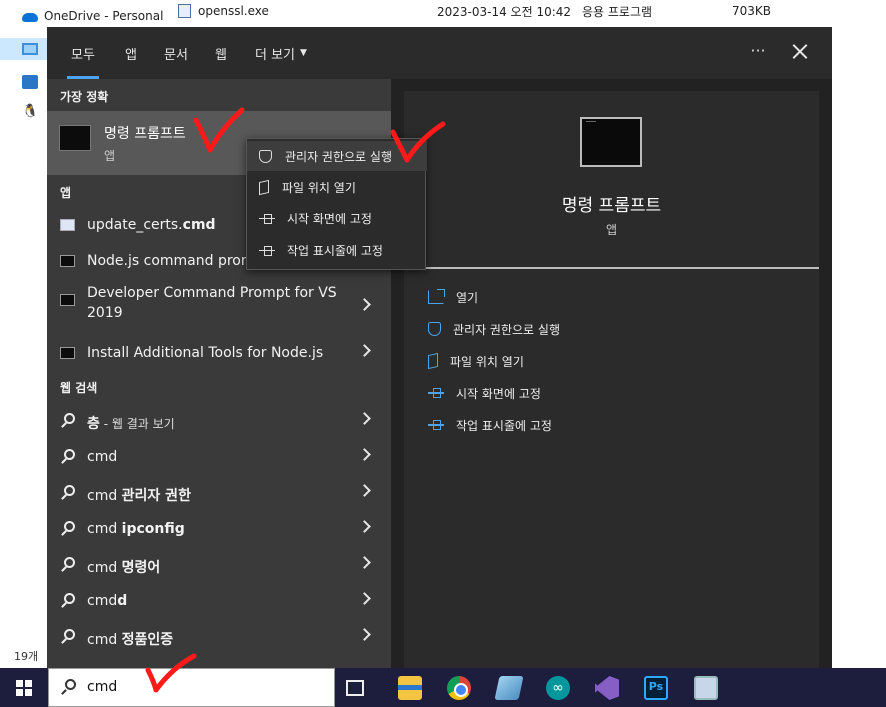 Image resolution: width=886 pixels, height=707 pixels. What do you see at coordinates (337, 218) in the screenshot?
I see `context-pin-to-start: 시작 화면에 고정` at bounding box center [337, 218].